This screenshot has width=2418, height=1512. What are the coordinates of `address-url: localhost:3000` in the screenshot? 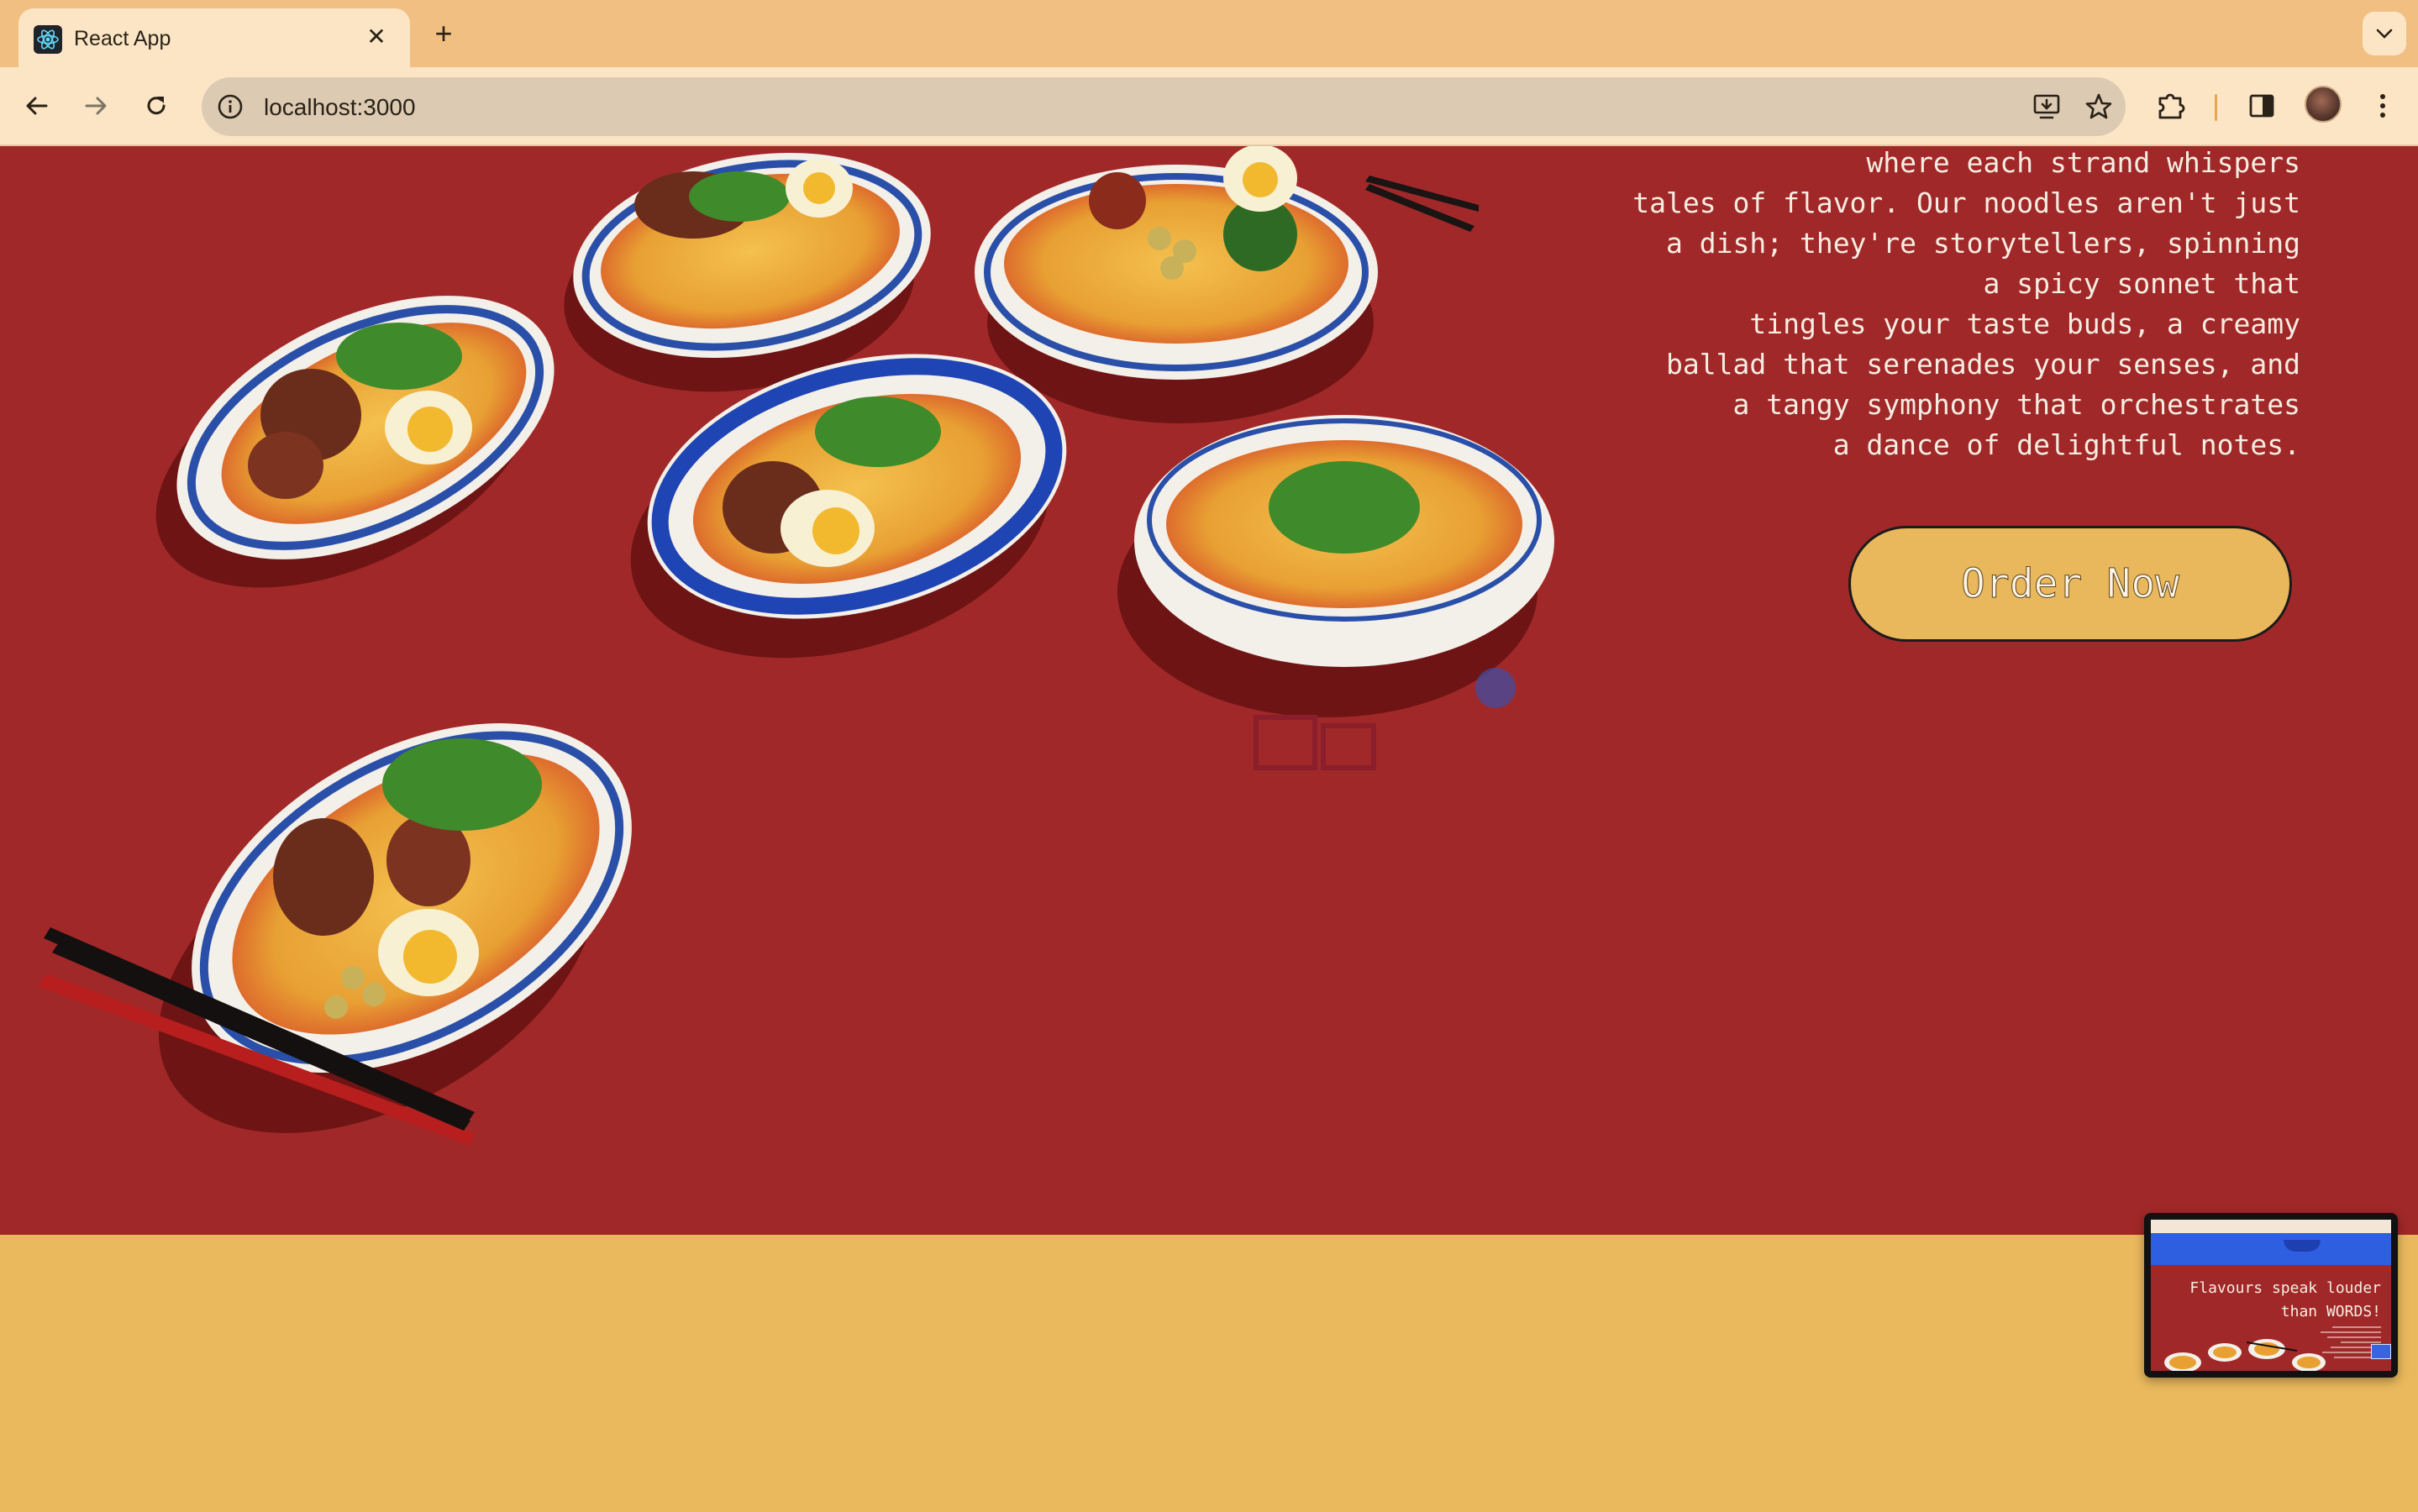 It's located at (340, 107).